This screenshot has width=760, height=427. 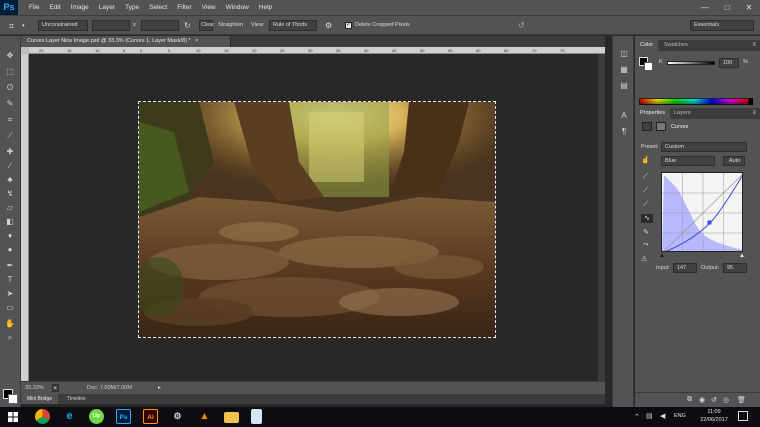 I want to click on menu-filter: Filter, so click(x=184, y=7).